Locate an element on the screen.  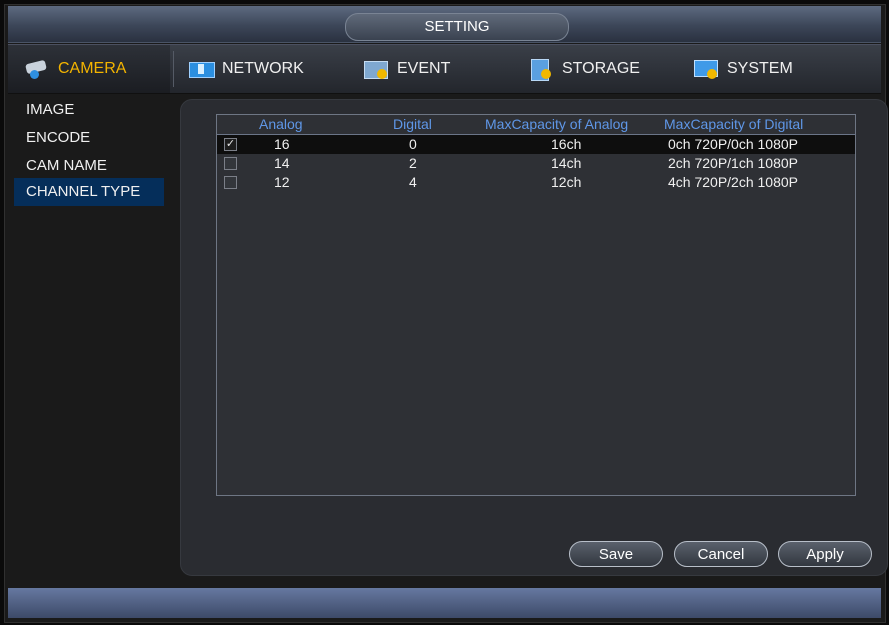
cell-analog: 12 is located at coordinates (282, 182).